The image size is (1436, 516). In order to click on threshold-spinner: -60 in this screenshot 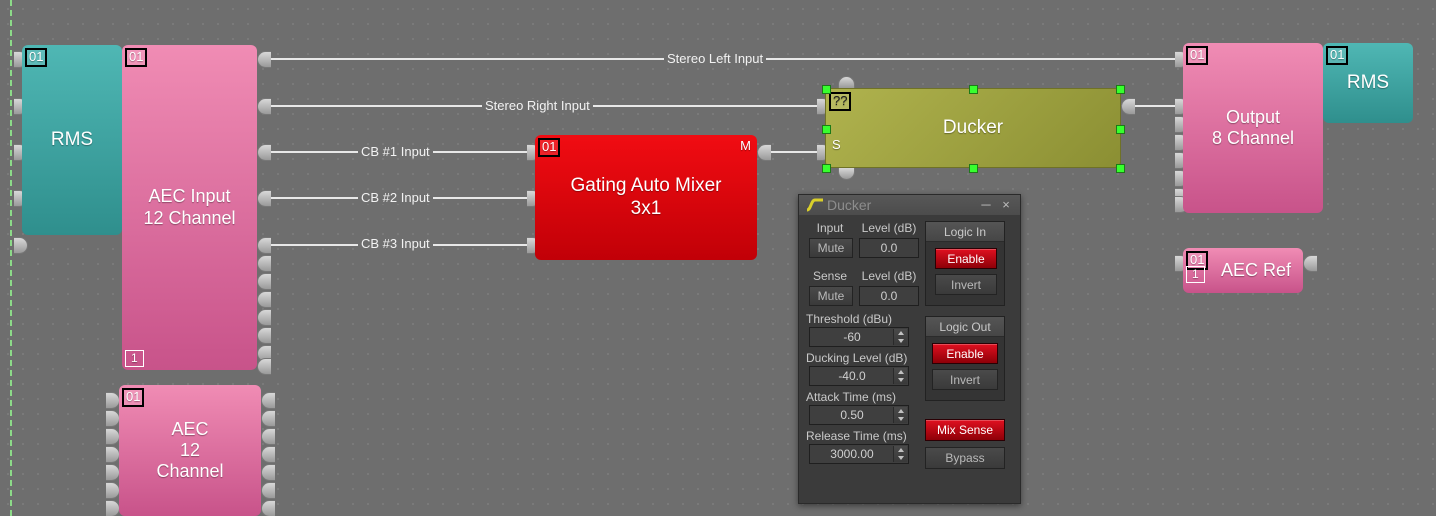, I will do `click(859, 337)`.